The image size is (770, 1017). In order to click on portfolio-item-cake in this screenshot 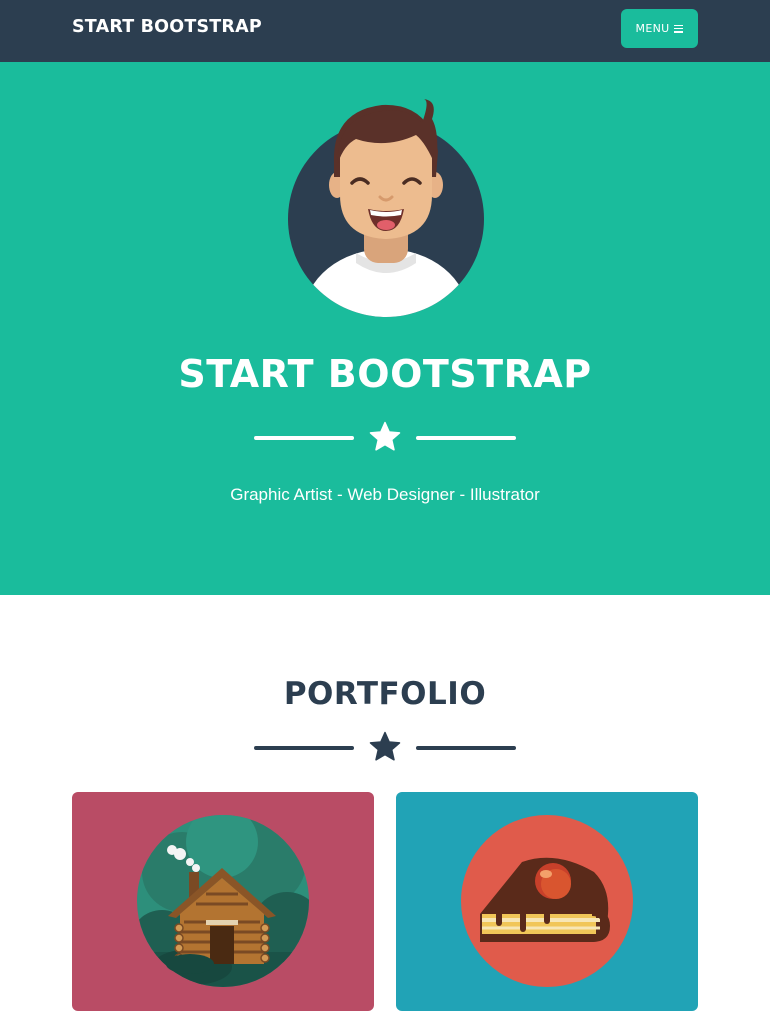, I will do `click(547, 901)`.